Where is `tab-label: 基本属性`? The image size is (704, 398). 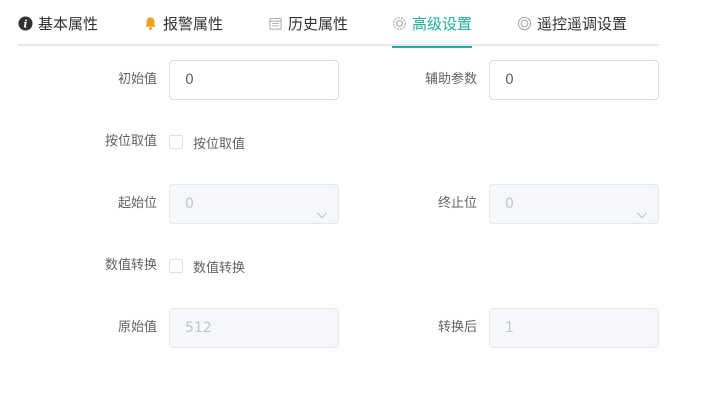
tab-label: 基本属性 is located at coordinates (68, 23).